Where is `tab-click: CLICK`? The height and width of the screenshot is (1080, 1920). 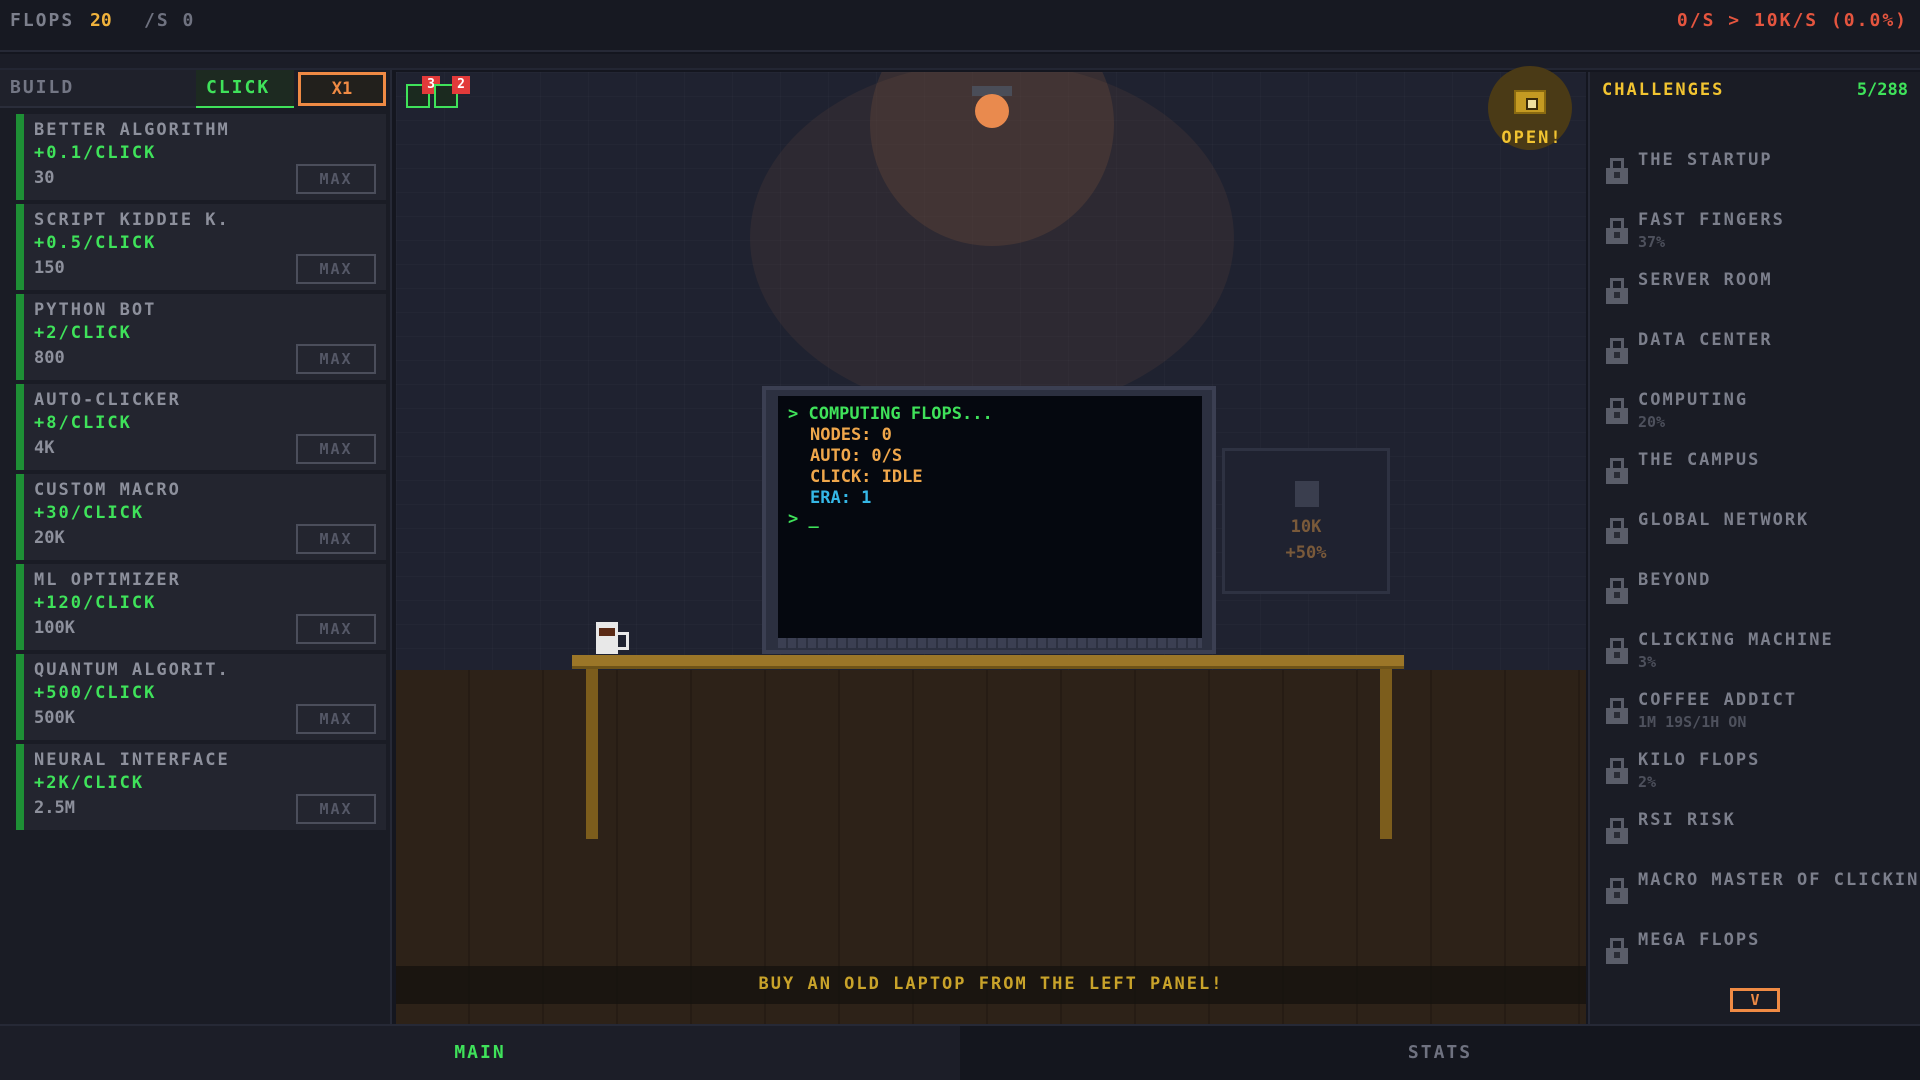 tab-click: CLICK is located at coordinates (245, 89).